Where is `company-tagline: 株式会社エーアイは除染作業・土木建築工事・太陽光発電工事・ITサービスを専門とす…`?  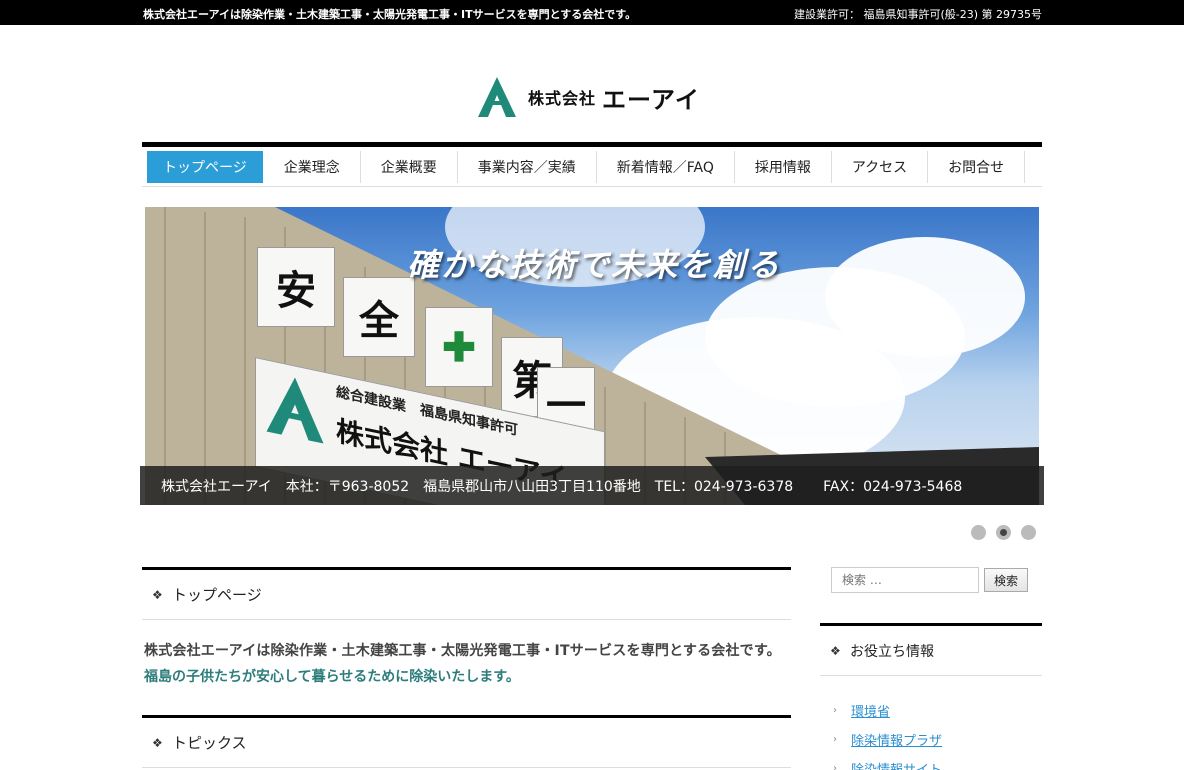 company-tagline: 株式会社エーアイは除染作業・土木建築工事・太陽光発電工事・ITサービスを専門とす… is located at coordinates (390, 14).